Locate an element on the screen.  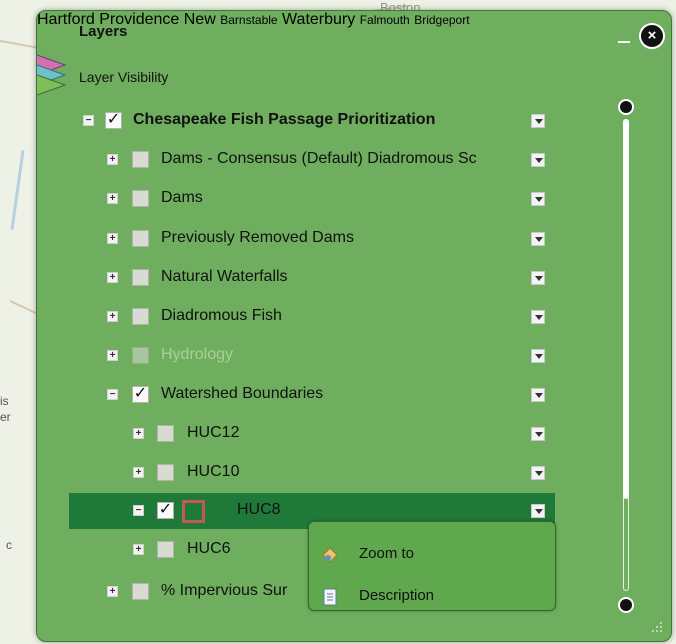
zoom-to-label: Zoom to is located at coordinates (387, 553).